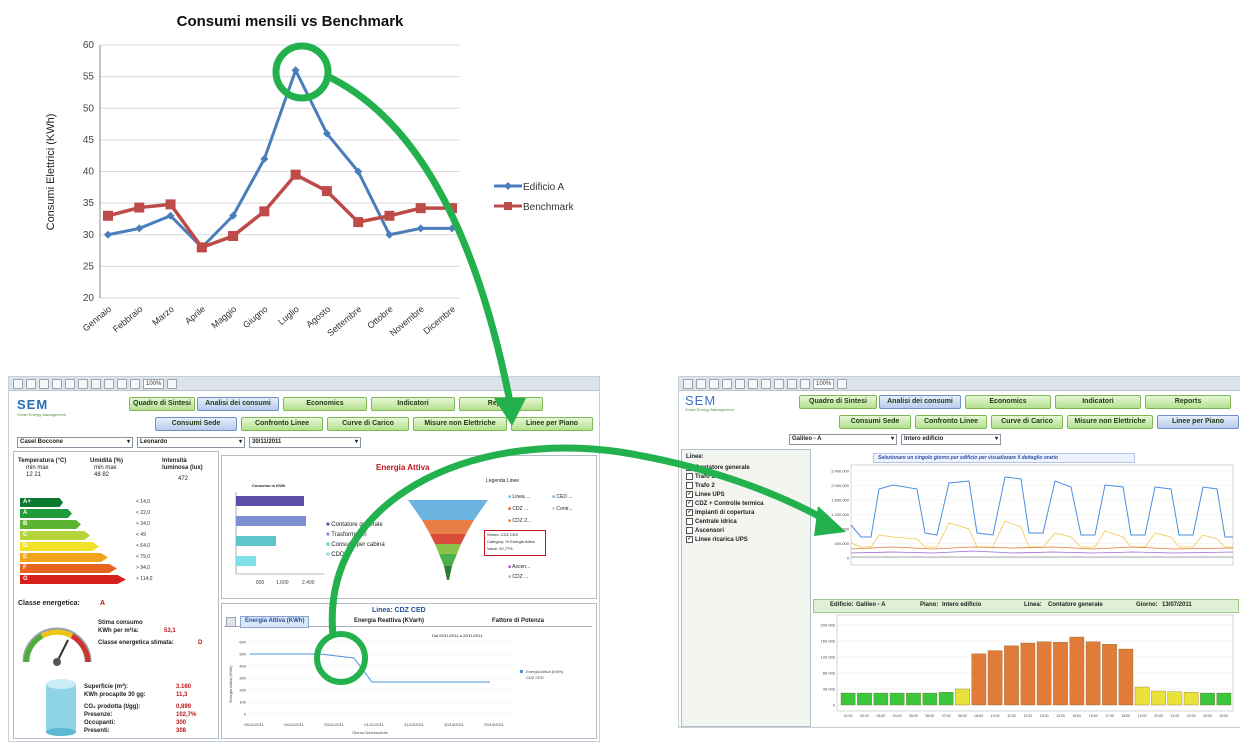  I want to click on arrow-head-top, so click(510, 412).